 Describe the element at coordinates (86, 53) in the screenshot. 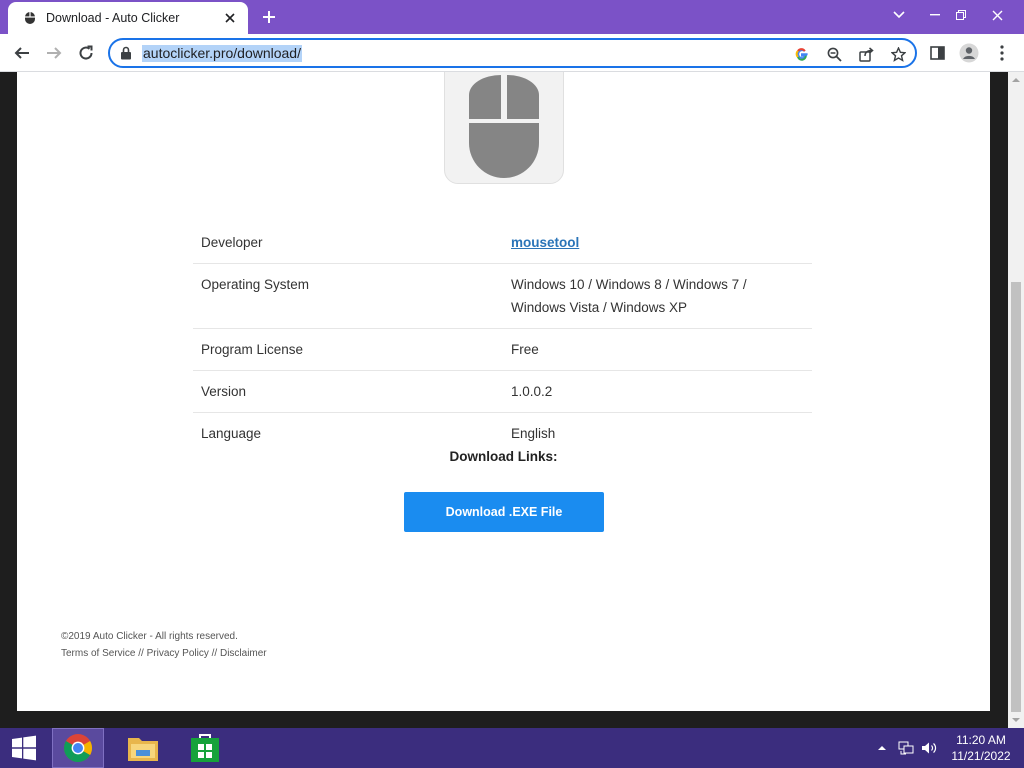

I see `reload-icon` at that location.